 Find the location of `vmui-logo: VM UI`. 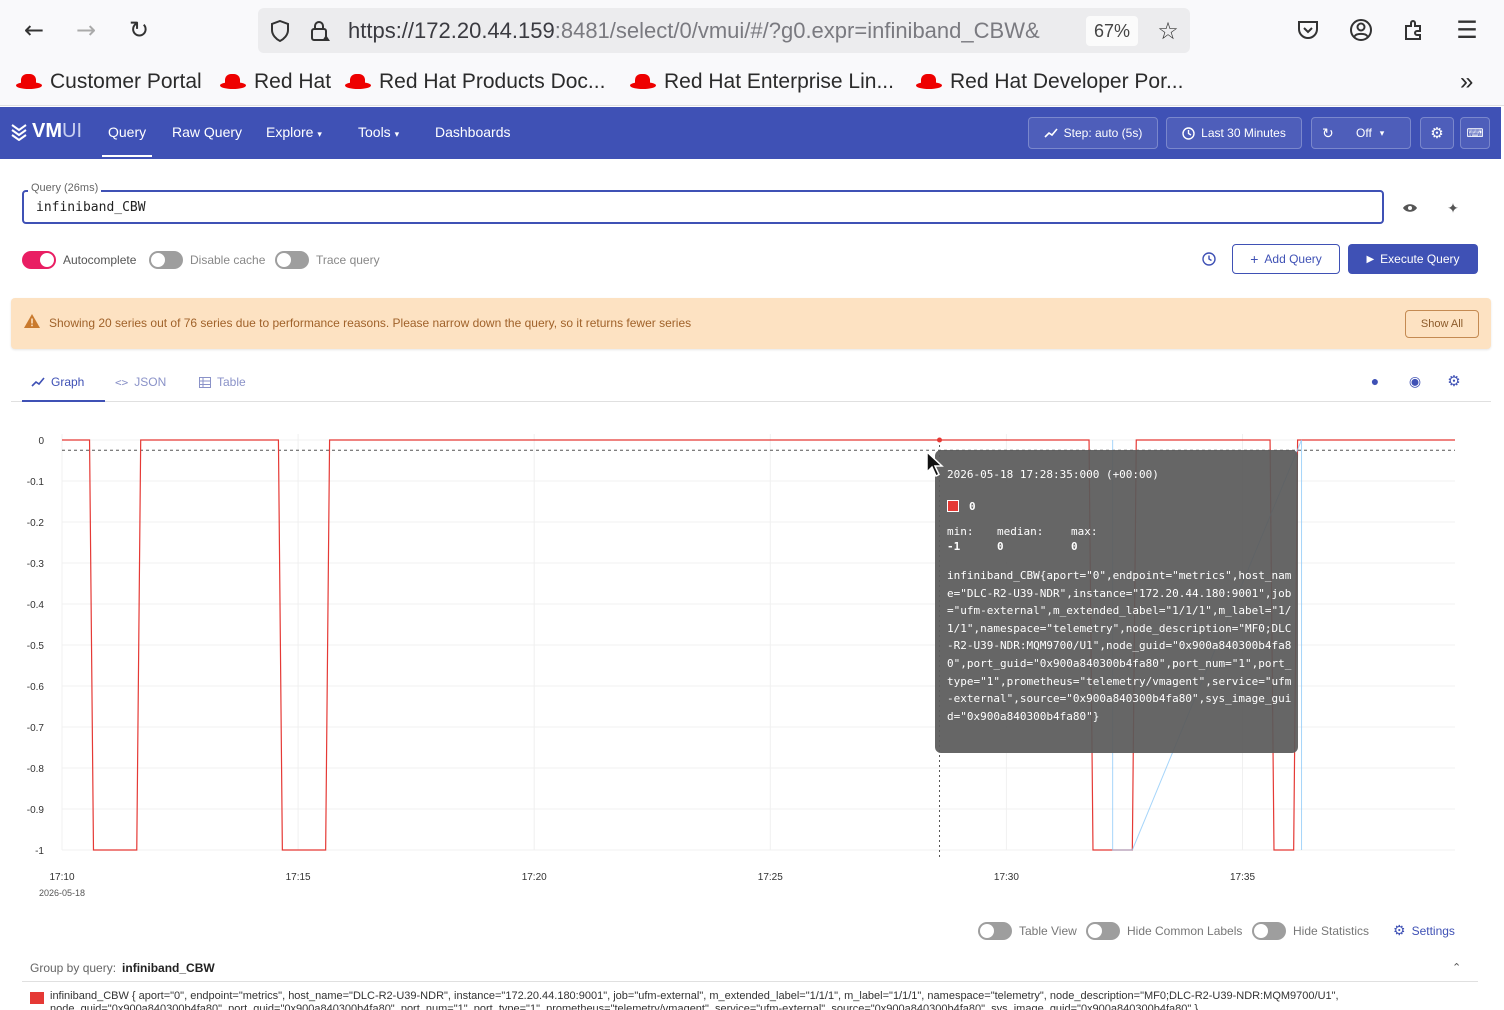

vmui-logo: VM UI is located at coordinates (46, 131).